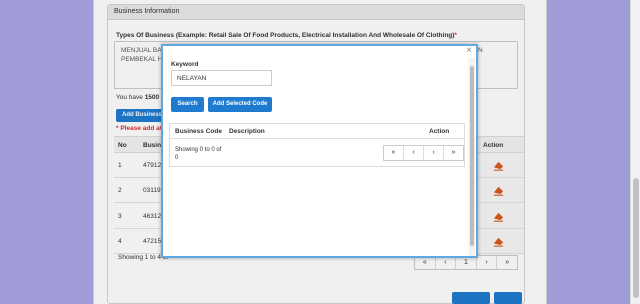 The height and width of the screenshot is (304, 640). I want to click on first-page-button: «, so click(394, 153).